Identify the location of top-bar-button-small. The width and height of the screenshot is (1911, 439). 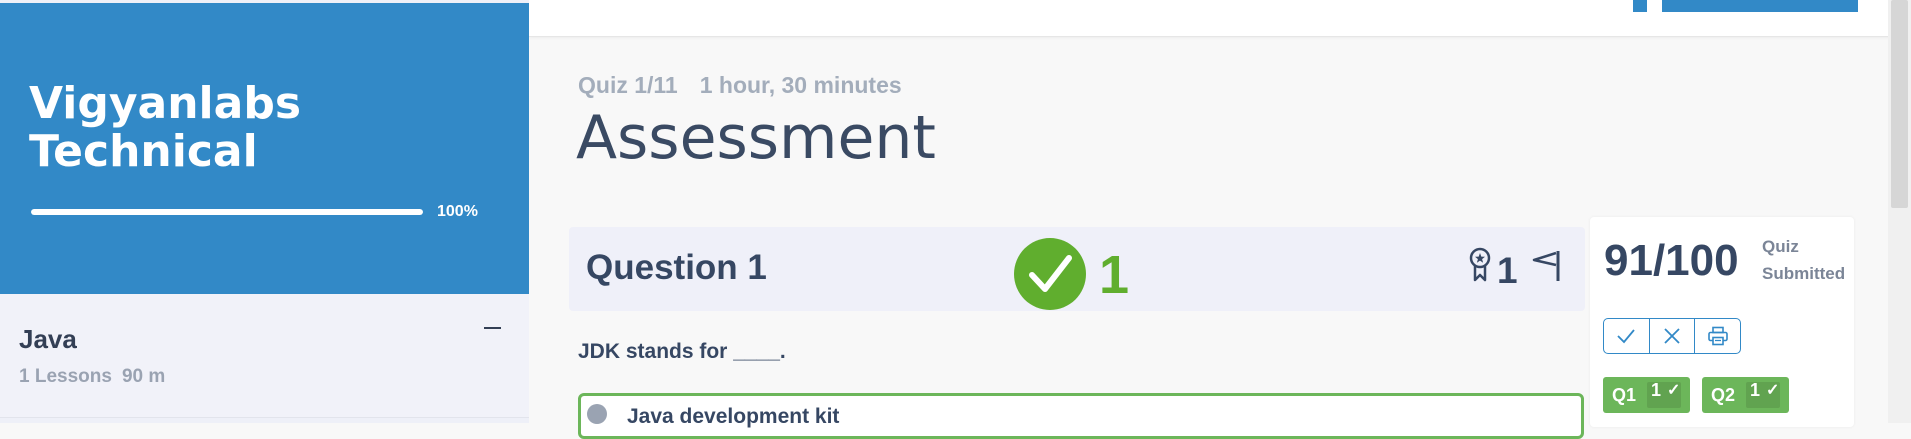
(1640, 6).